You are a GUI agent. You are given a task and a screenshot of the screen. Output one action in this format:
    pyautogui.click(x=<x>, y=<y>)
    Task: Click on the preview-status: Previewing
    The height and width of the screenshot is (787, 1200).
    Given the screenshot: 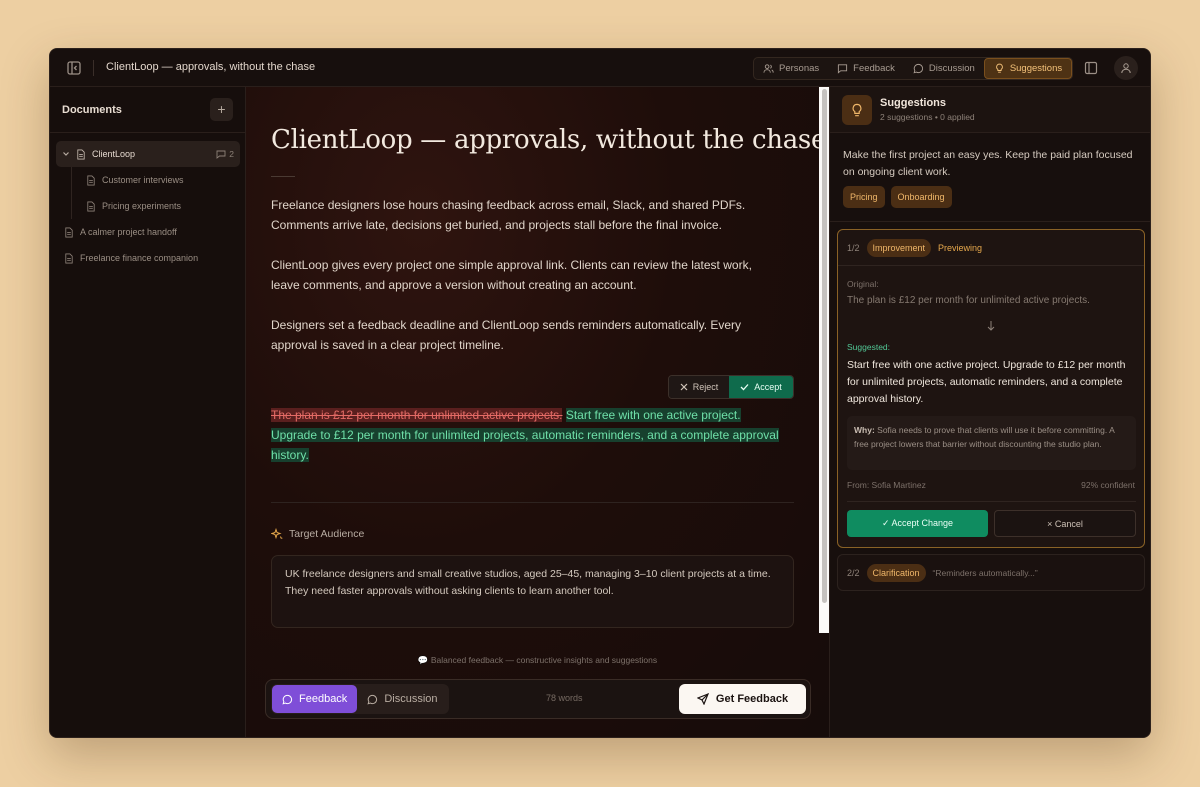 What is the action you would take?
    pyautogui.click(x=960, y=247)
    